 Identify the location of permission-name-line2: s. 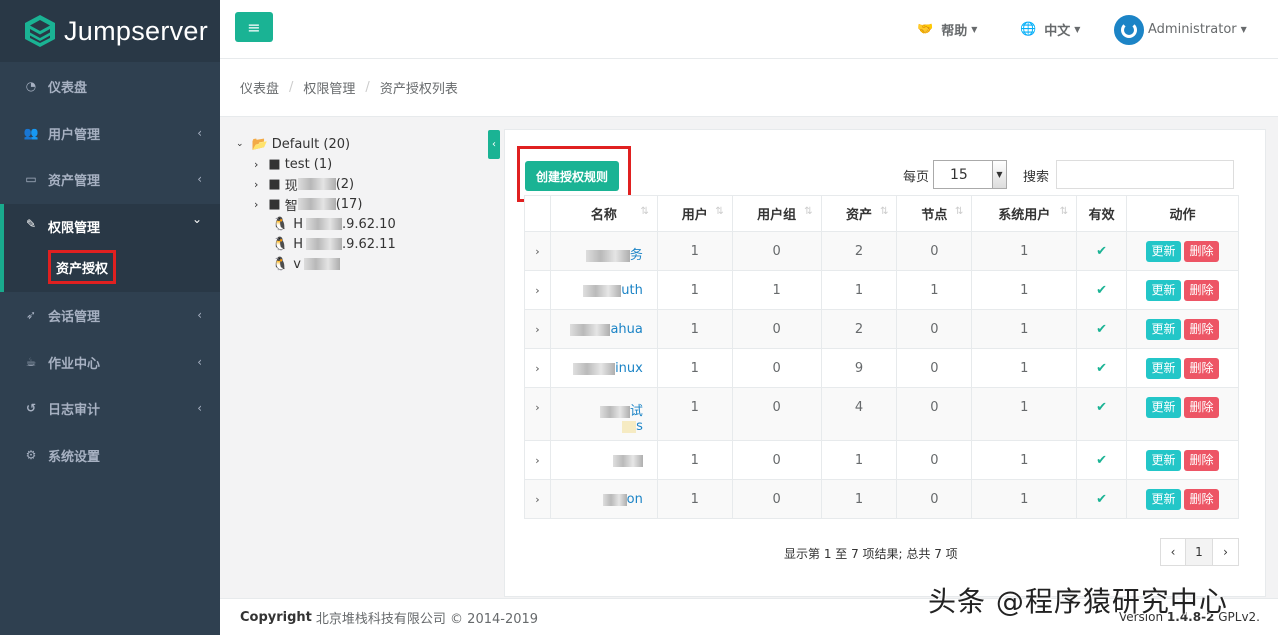
(639, 426).